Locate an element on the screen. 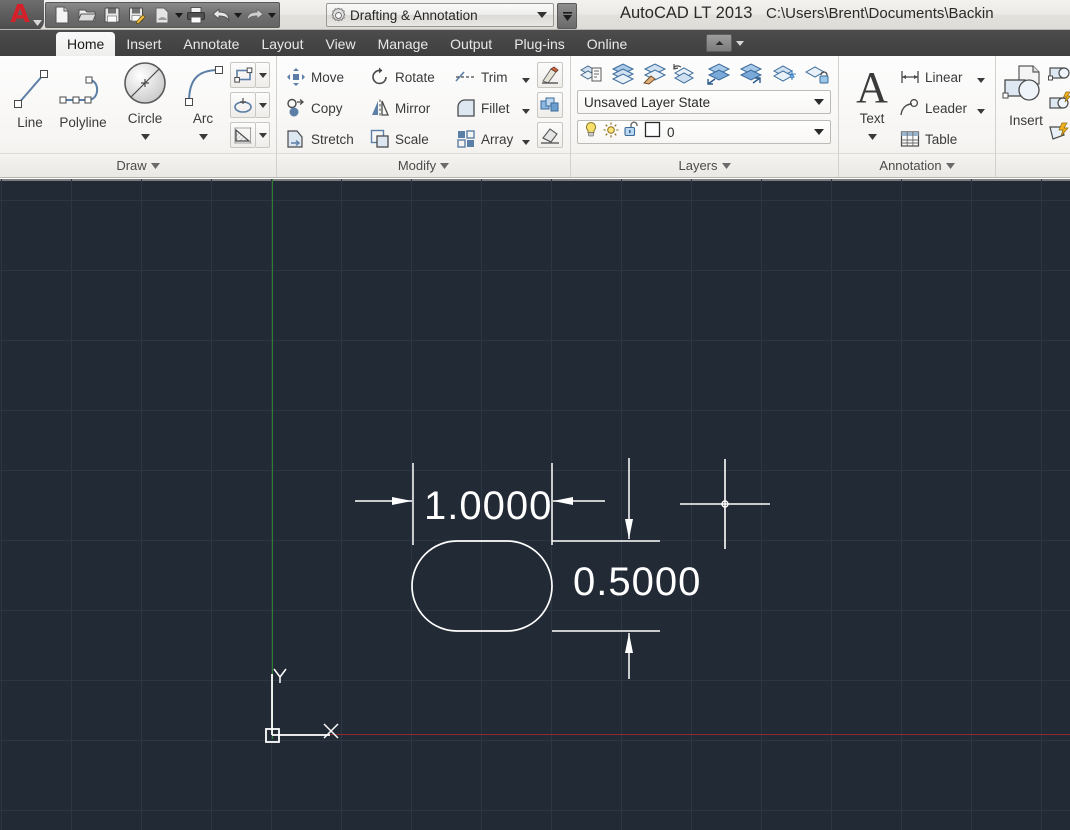 The height and width of the screenshot is (830, 1070). tab-home: Home is located at coordinates (86, 44).